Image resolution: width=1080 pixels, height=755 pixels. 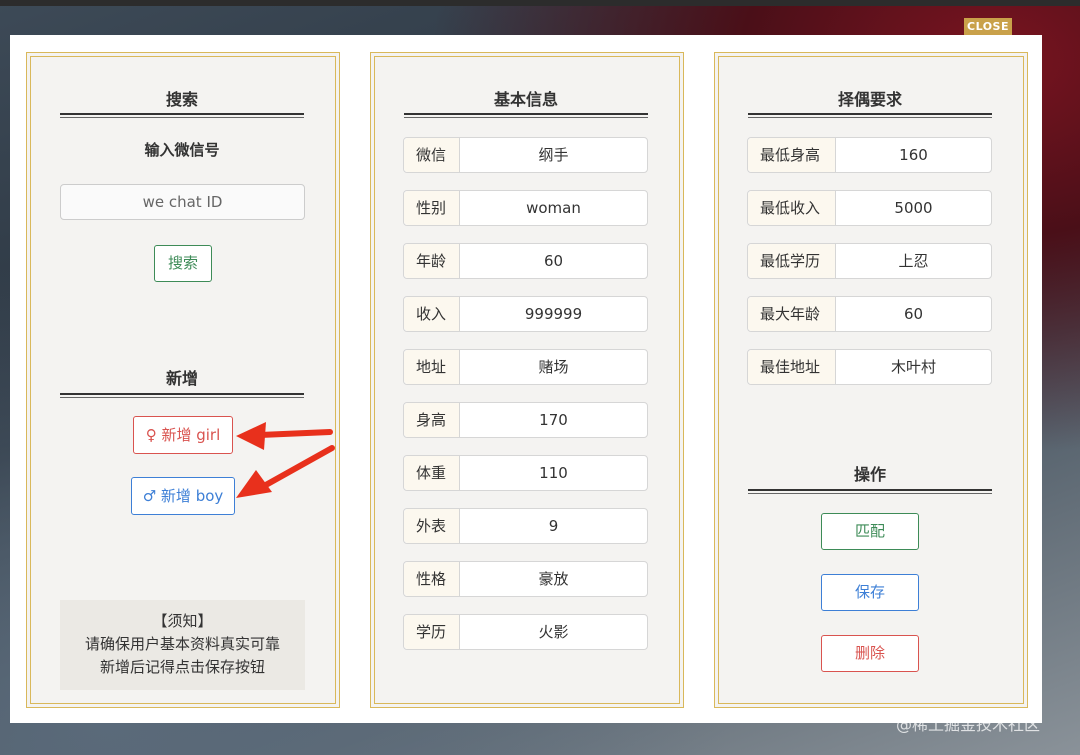 I want to click on field-label: 地址, so click(x=432, y=367).